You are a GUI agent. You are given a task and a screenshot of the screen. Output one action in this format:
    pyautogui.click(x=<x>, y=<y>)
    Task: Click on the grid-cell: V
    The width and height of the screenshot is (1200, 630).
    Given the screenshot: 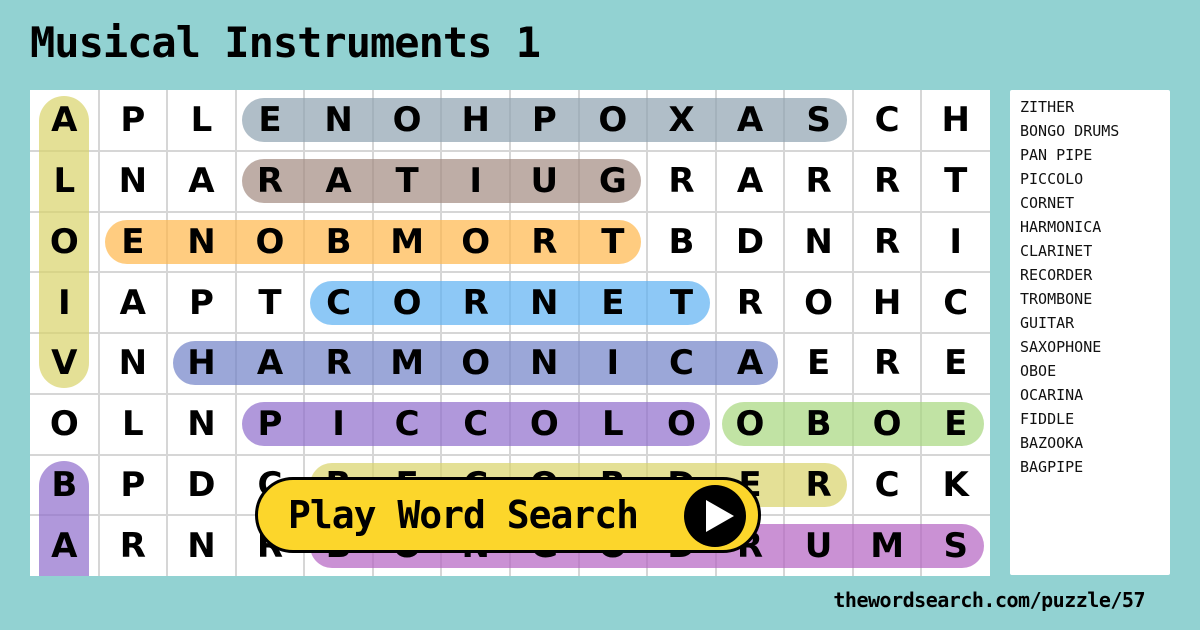 What is the action you would take?
    pyautogui.click(x=64, y=363)
    